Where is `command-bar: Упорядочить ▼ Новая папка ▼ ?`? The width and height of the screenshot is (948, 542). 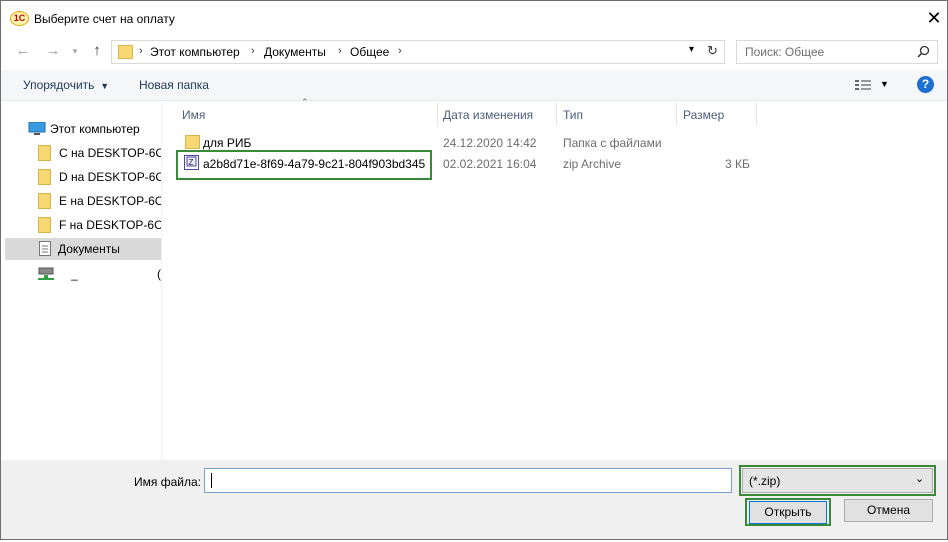 command-bar: Упорядочить ▼ Новая папка ▼ ? is located at coordinates (474, 85).